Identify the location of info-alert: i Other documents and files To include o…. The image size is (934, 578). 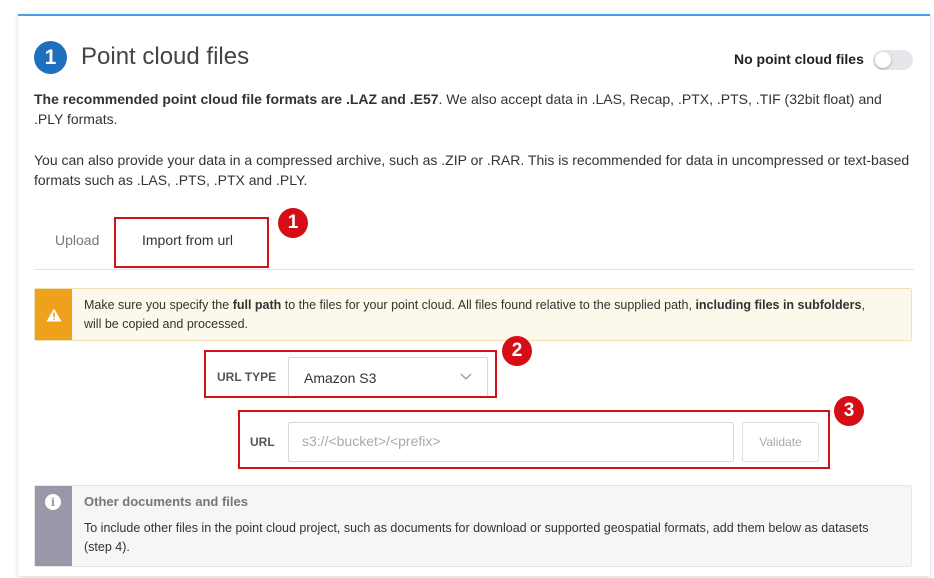
(473, 526).